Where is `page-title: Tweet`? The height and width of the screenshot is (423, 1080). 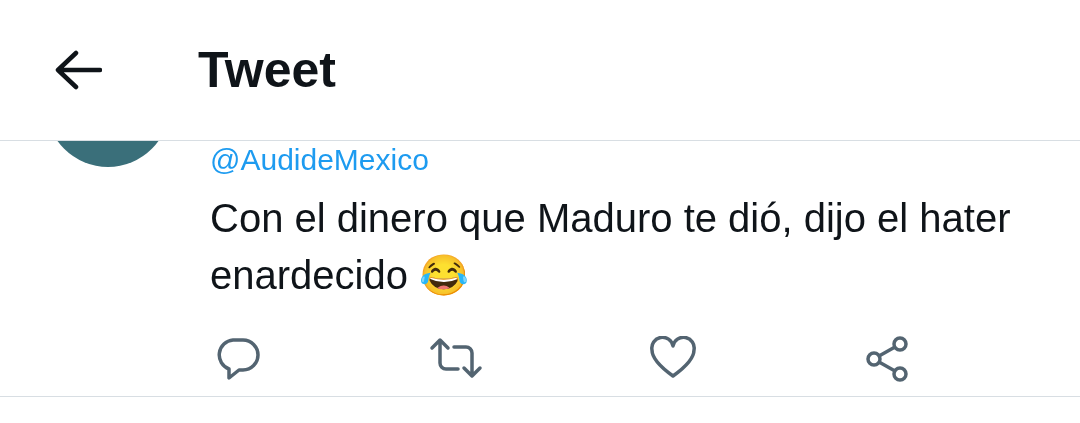
page-title: Tweet is located at coordinates (267, 70).